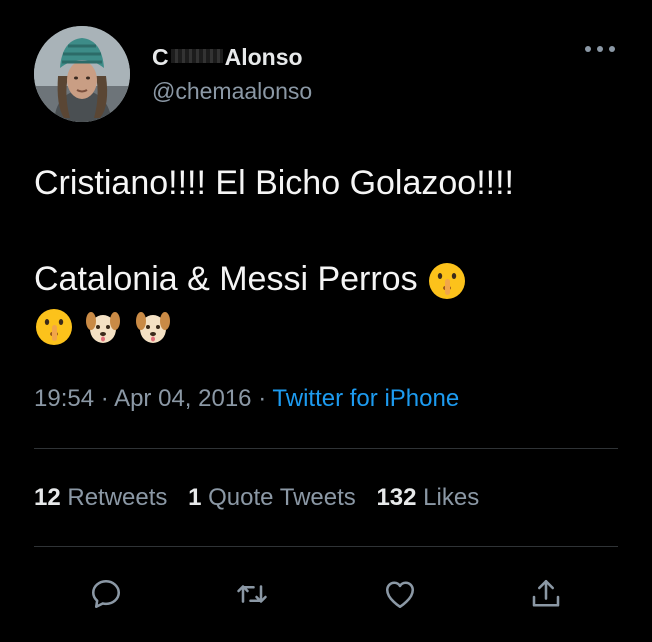  I want to click on author-name: C Alonso, so click(227, 57).